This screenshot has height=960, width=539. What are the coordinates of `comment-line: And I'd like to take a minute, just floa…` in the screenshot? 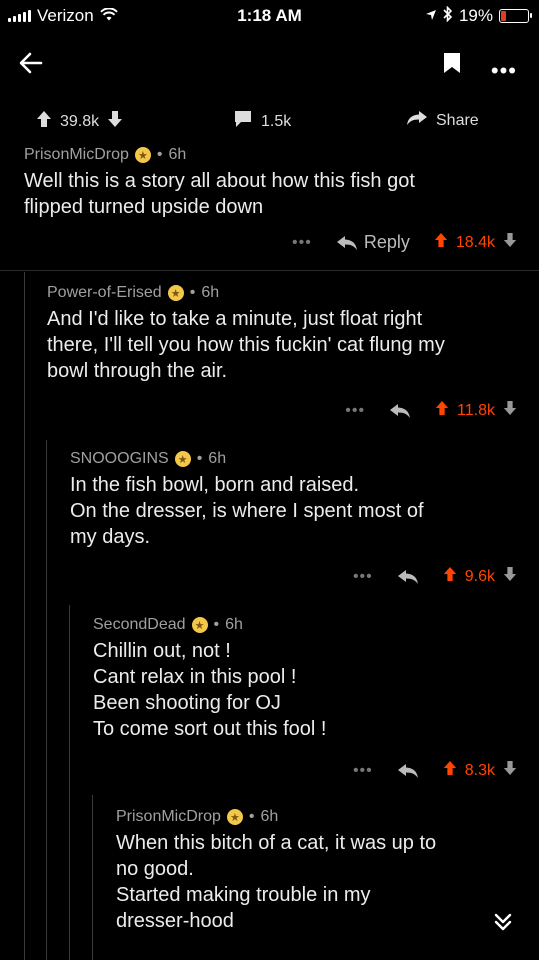 It's located at (235, 319).